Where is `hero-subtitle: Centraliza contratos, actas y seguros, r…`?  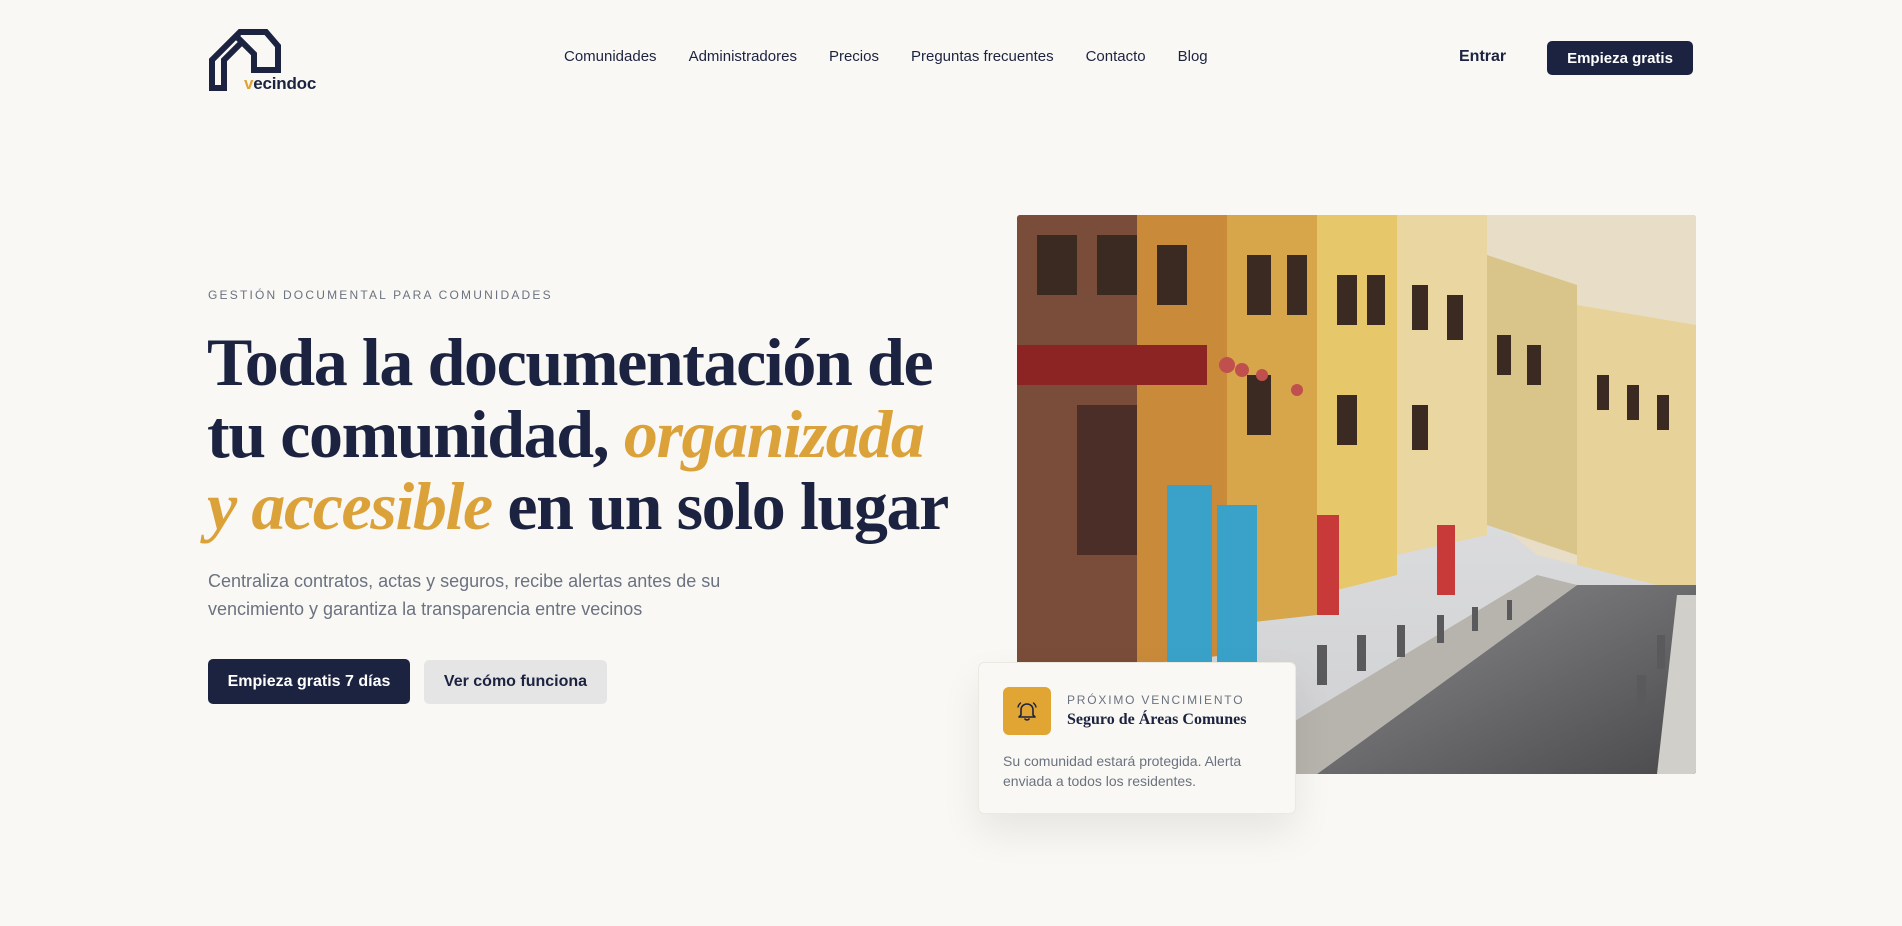
hero-subtitle: Centraliza contratos, actas y seguros, r… is located at coordinates (464, 595).